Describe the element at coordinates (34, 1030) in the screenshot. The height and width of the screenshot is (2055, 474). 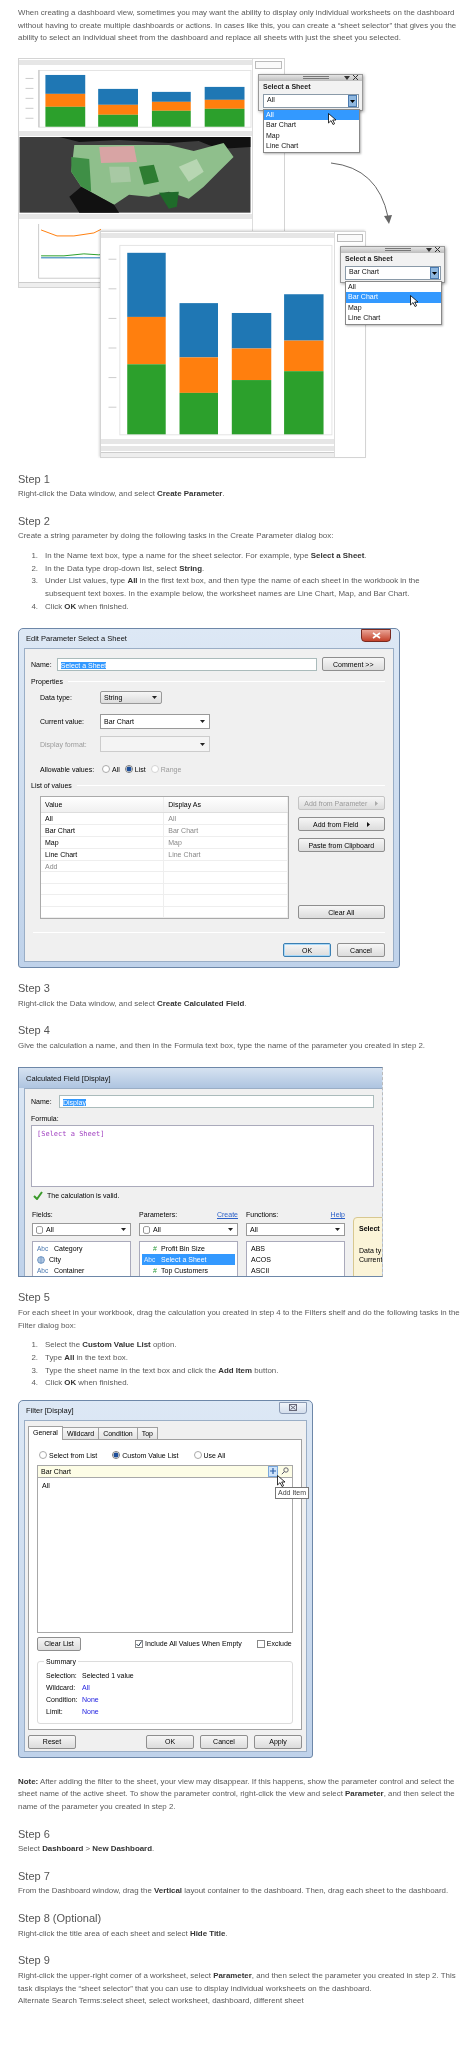
I see `step-heading: Step 4` at that location.